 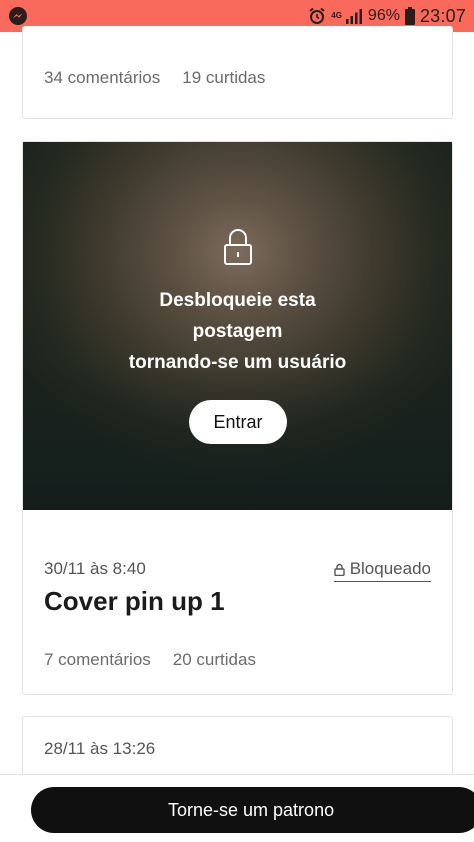 I want to click on post-stats: 7 comentários 20 curtidas, so click(x=150, y=660).